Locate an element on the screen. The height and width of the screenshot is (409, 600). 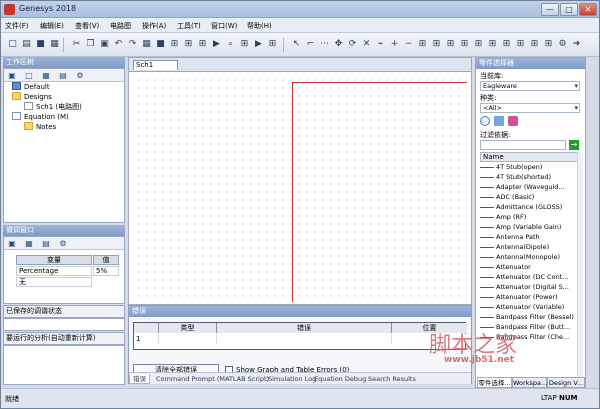
menu-schematic: 电路图 is located at coordinates (120, 26).